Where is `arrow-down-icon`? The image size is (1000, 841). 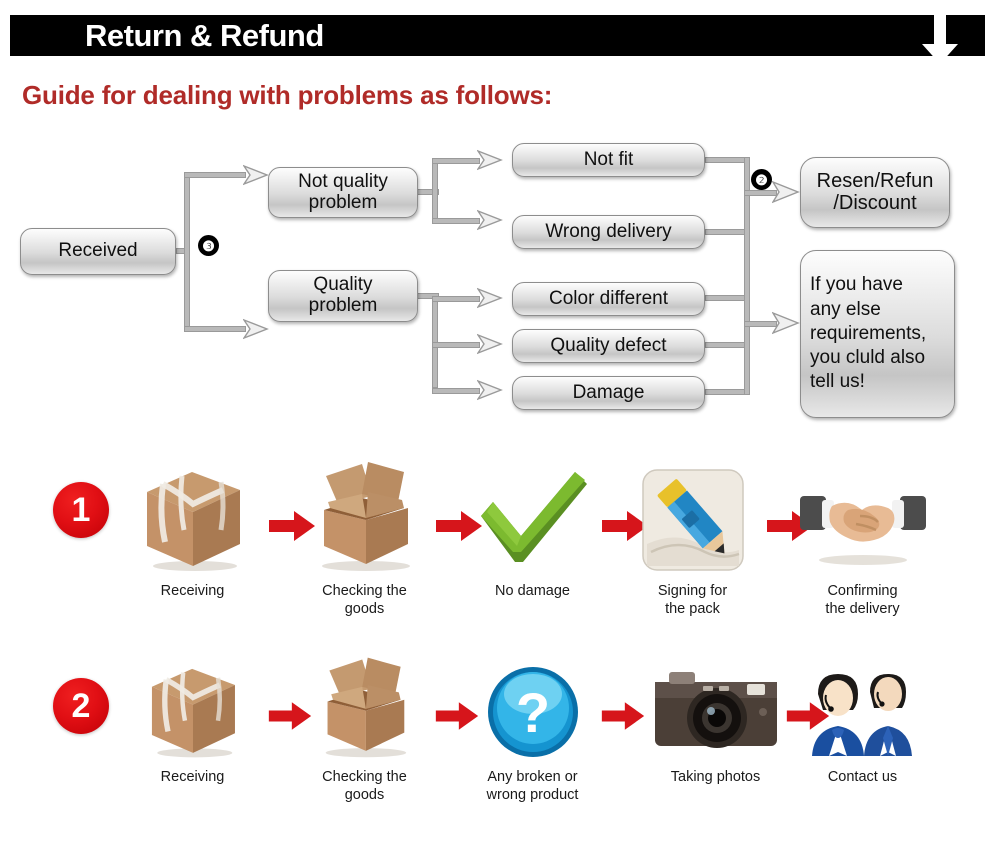 arrow-down-icon is located at coordinates (940, 39).